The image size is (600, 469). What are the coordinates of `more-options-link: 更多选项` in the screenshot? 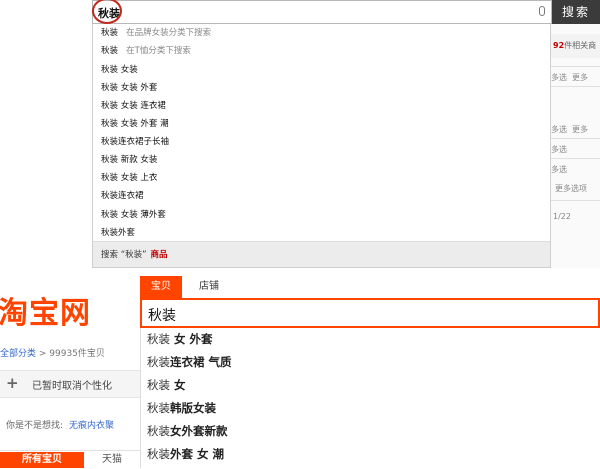 It's located at (571, 188).